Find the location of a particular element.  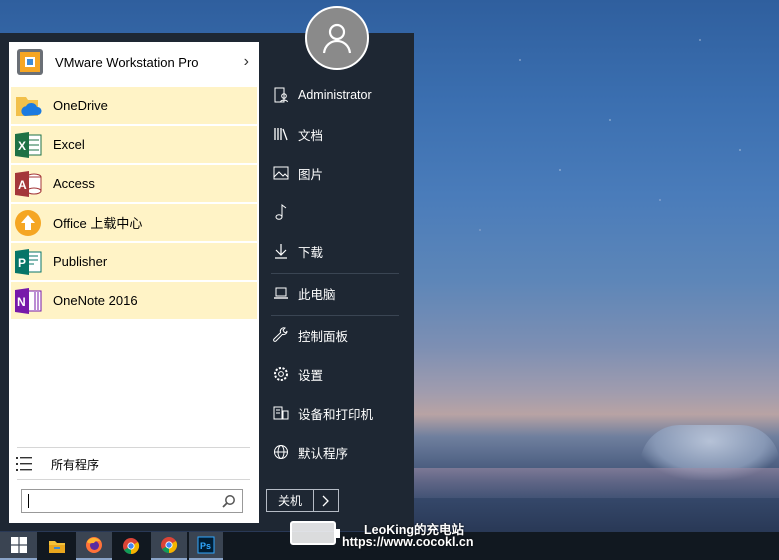

shutdown-button: 关机 is located at coordinates (290, 500).